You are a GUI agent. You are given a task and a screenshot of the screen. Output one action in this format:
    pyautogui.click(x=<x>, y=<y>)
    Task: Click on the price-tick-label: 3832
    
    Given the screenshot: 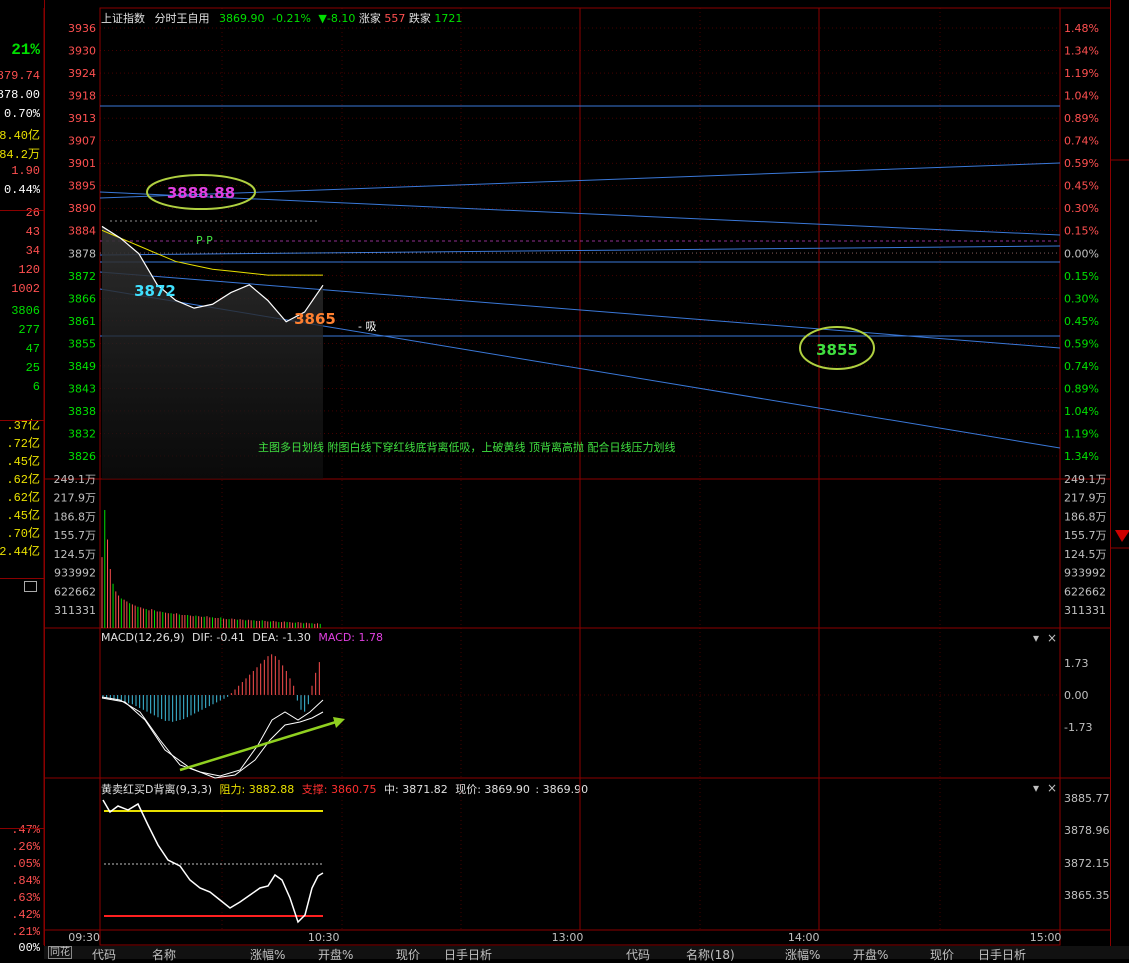 What is the action you would take?
    pyautogui.click(x=82, y=433)
    